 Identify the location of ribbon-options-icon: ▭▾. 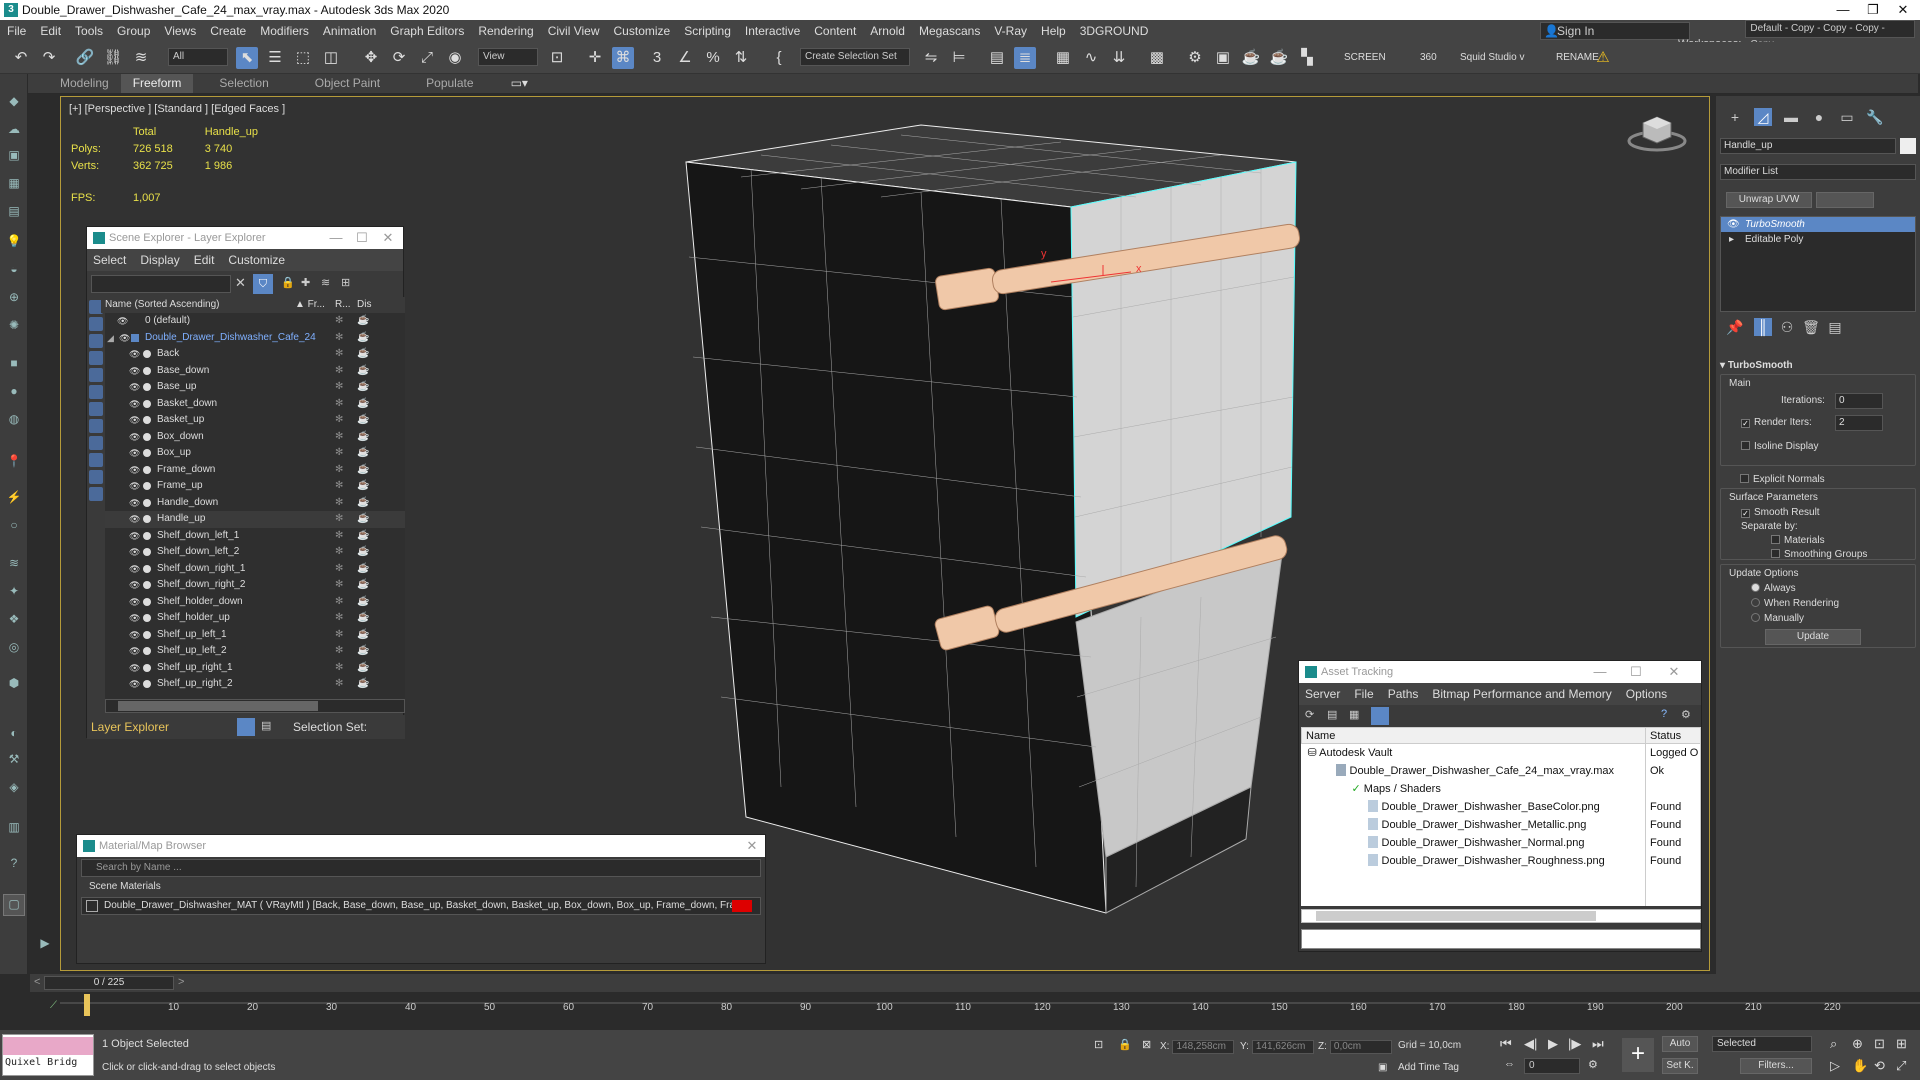
(519, 83).